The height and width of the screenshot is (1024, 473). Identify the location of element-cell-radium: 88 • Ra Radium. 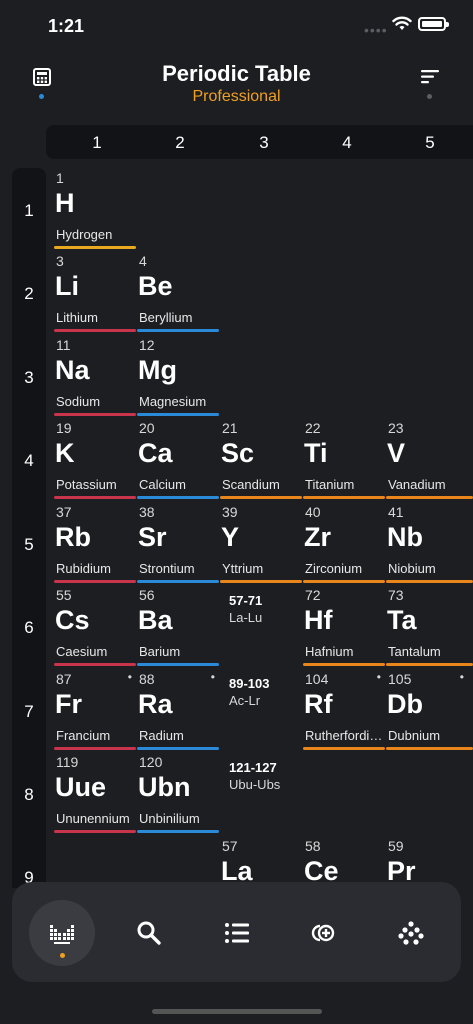
(178, 710).